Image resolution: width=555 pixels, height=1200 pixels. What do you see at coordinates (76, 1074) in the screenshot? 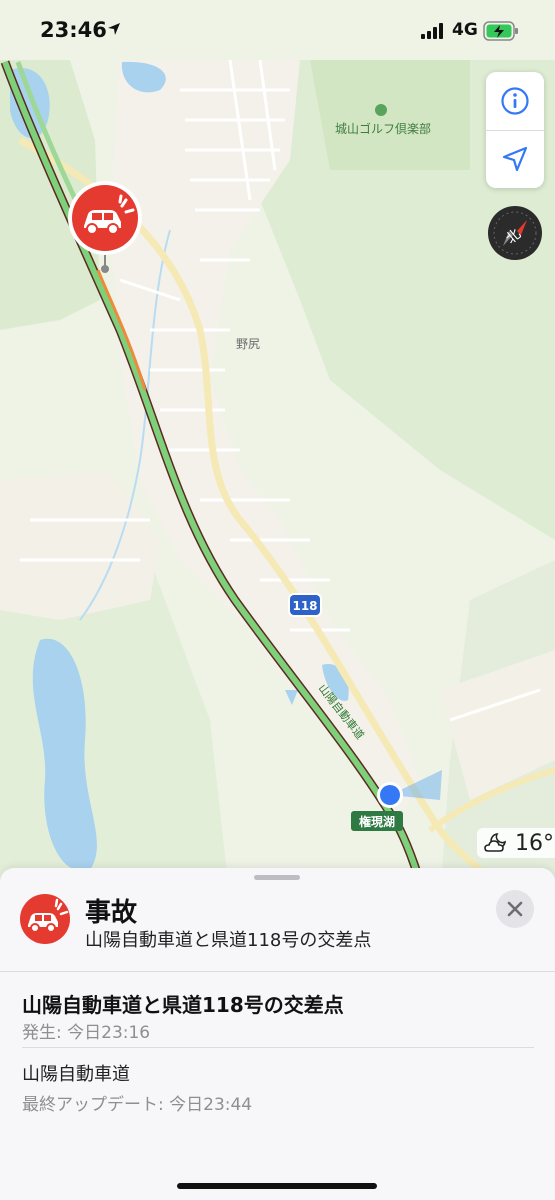
I see `road-name: 山陽自動車道` at bounding box center [76, 1074].